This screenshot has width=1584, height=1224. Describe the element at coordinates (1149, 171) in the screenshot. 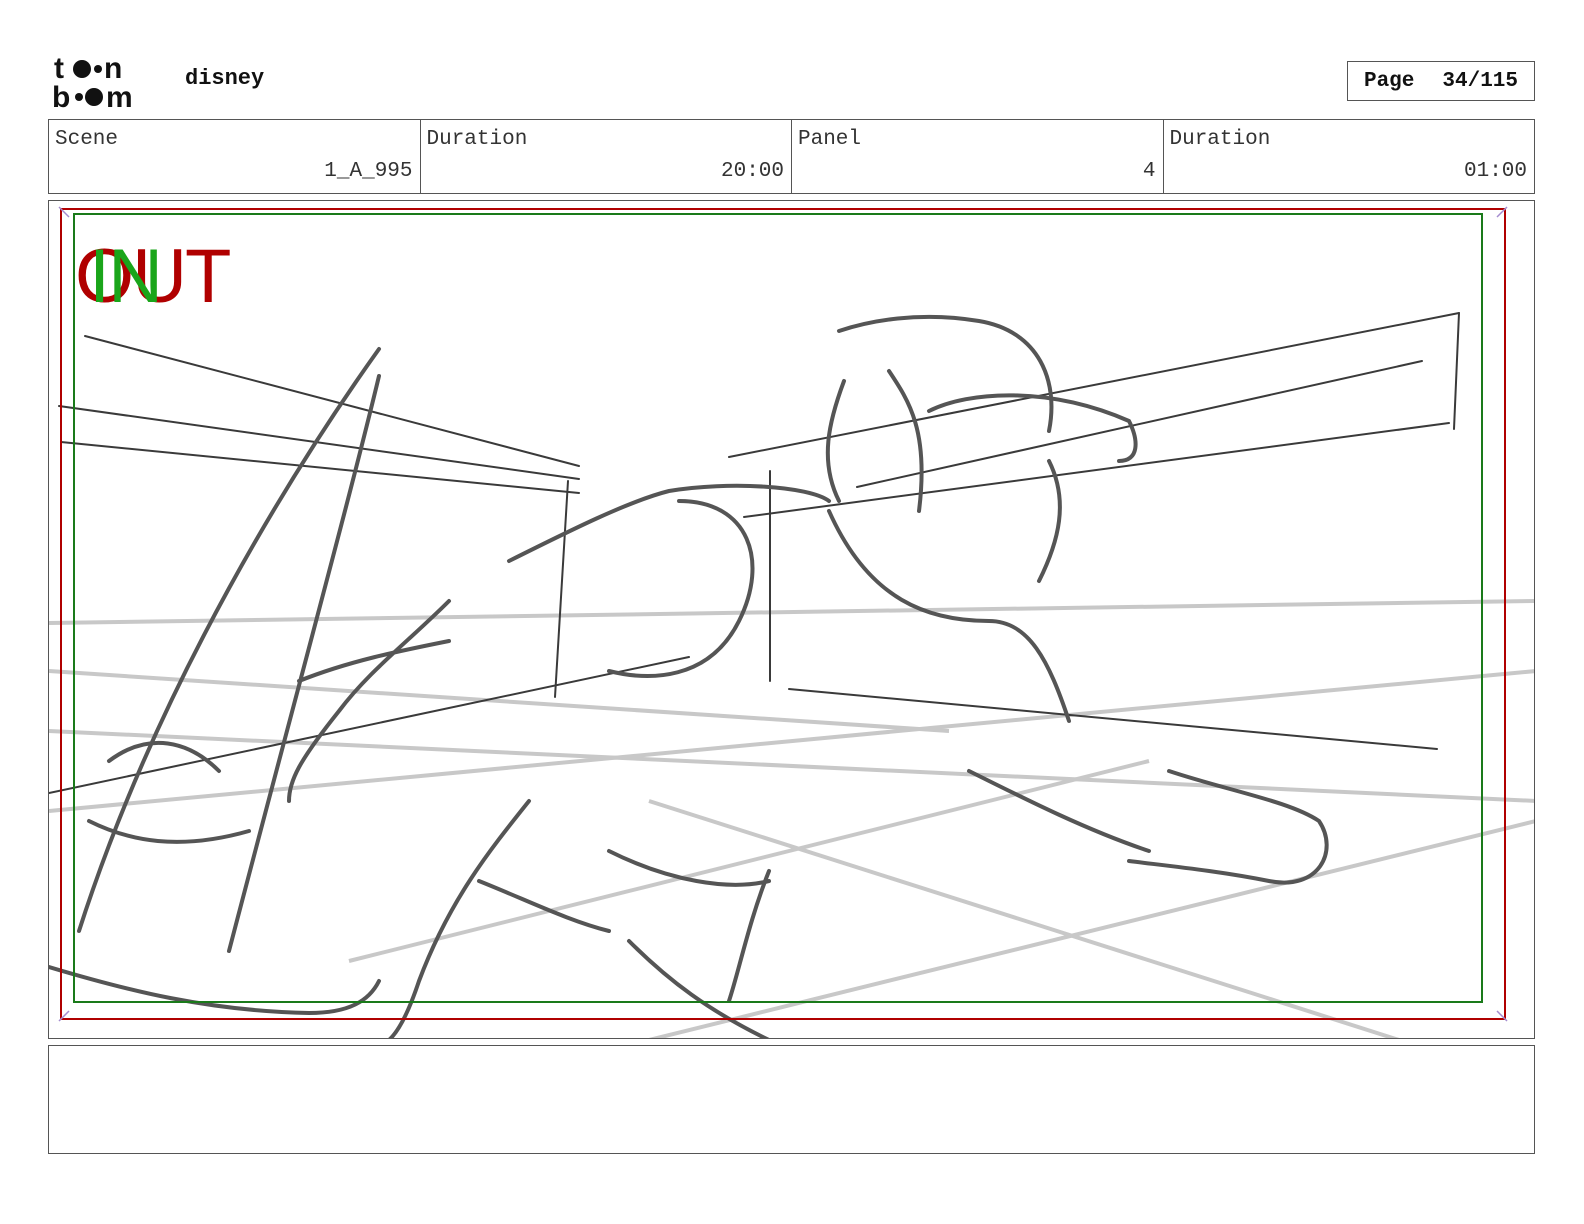

I see `panel-value: 4` at that location.